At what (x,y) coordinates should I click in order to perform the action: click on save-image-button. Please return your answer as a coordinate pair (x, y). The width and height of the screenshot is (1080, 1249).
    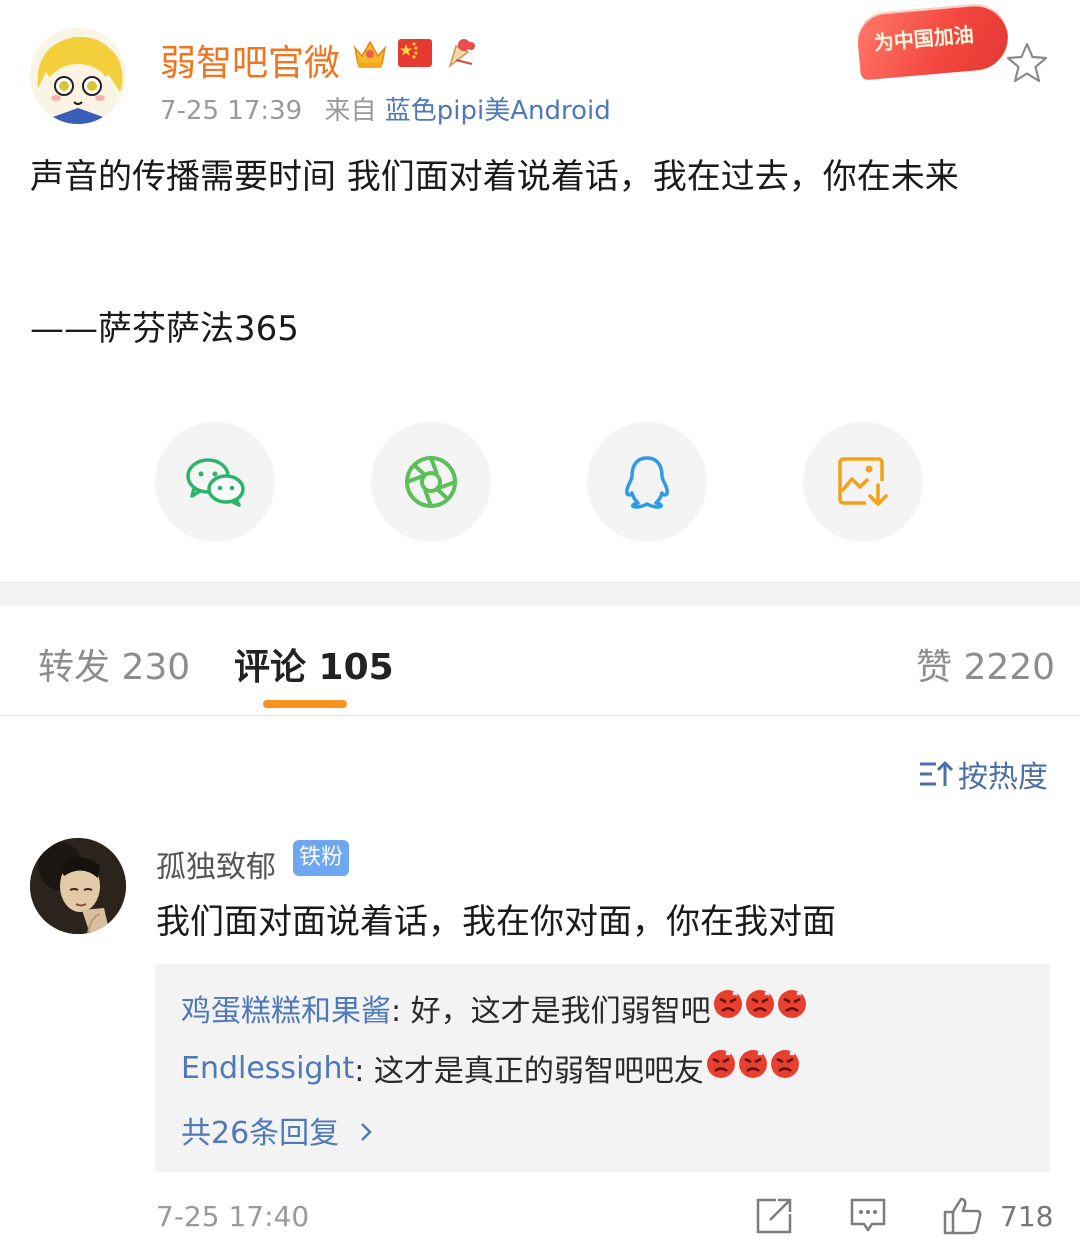
    Looking at the image, I should click on (863, 482).